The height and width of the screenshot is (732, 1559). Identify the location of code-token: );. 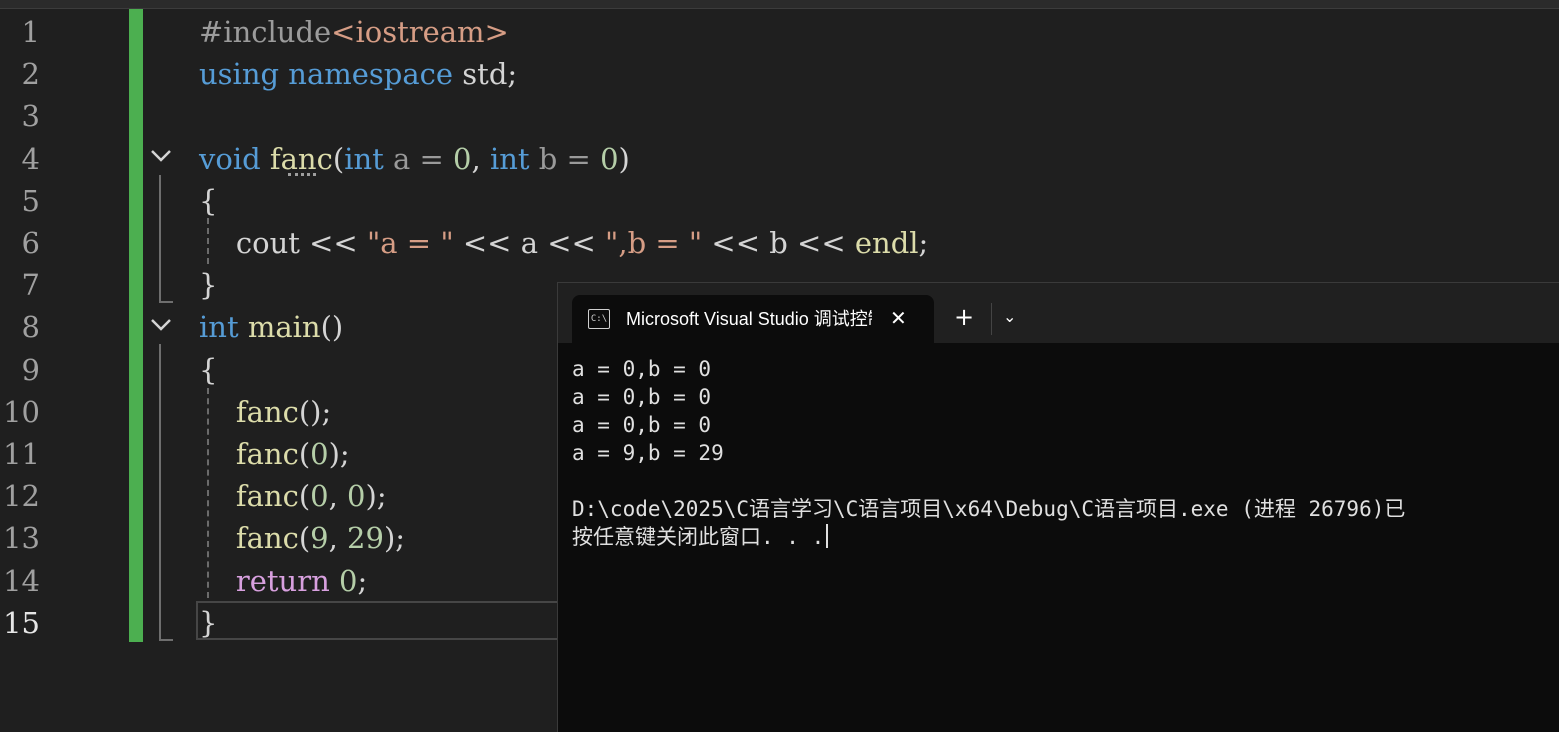
(376, 496).